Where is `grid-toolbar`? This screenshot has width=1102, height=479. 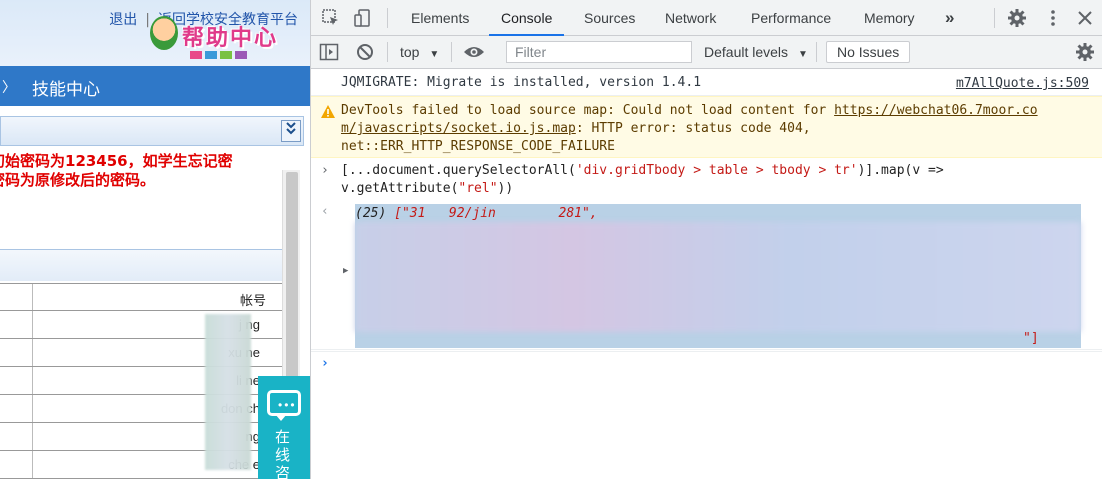
grid-toolbar is located at coordinates (141, 265).